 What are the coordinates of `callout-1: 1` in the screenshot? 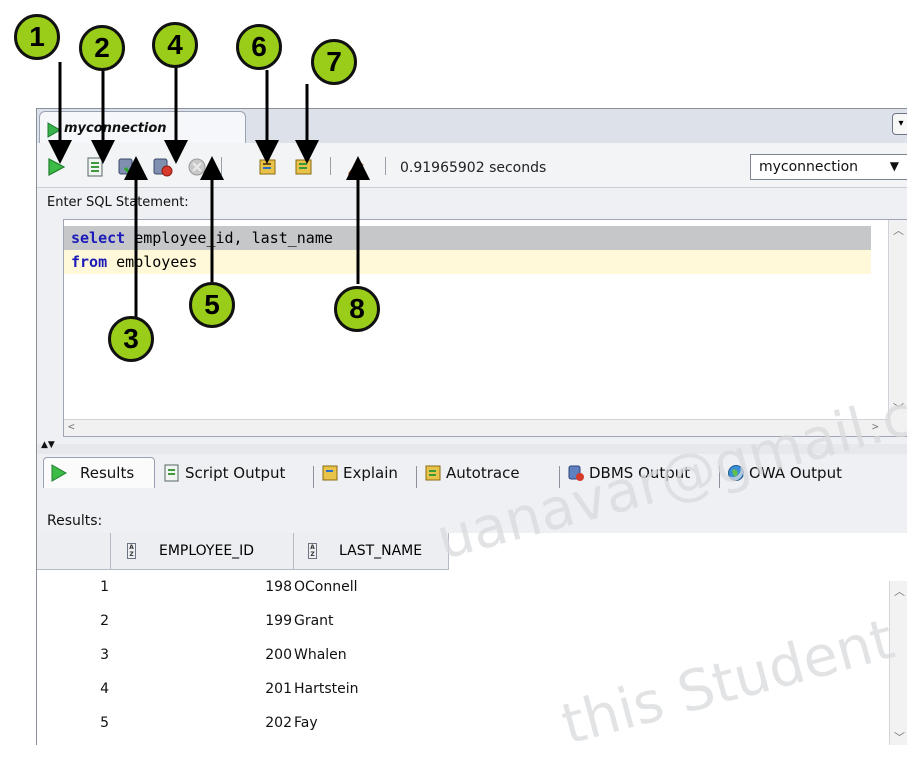 It's located at (37, 37).